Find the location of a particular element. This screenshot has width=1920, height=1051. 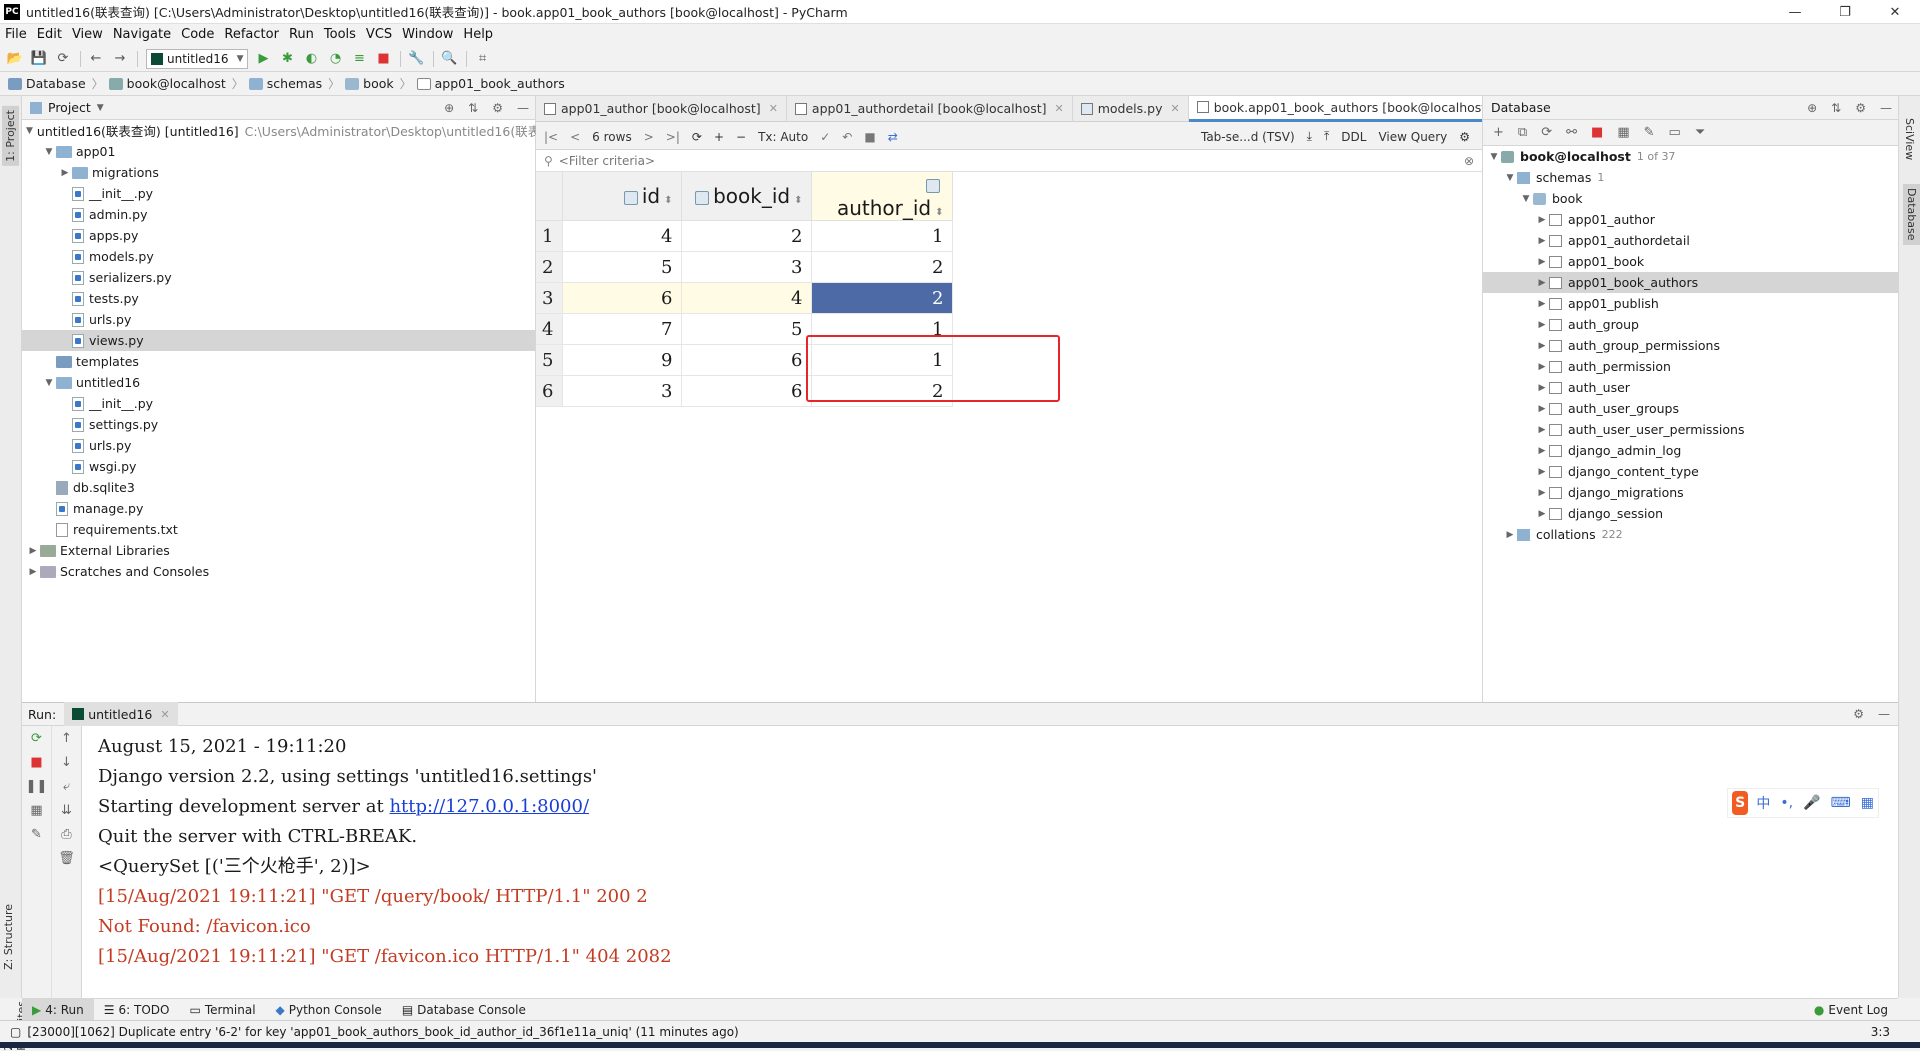

edit-icon: ✎ is located at coordinates (1649, 132).